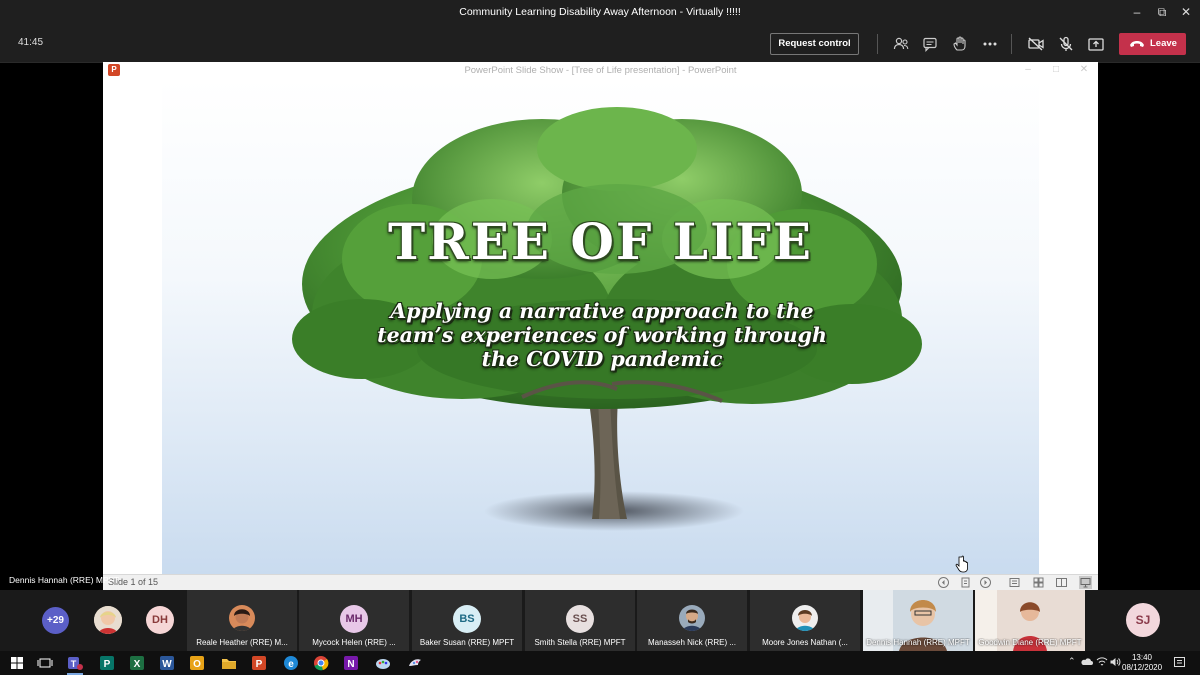  I want to click on edge-icon: e, so click(291, 663).